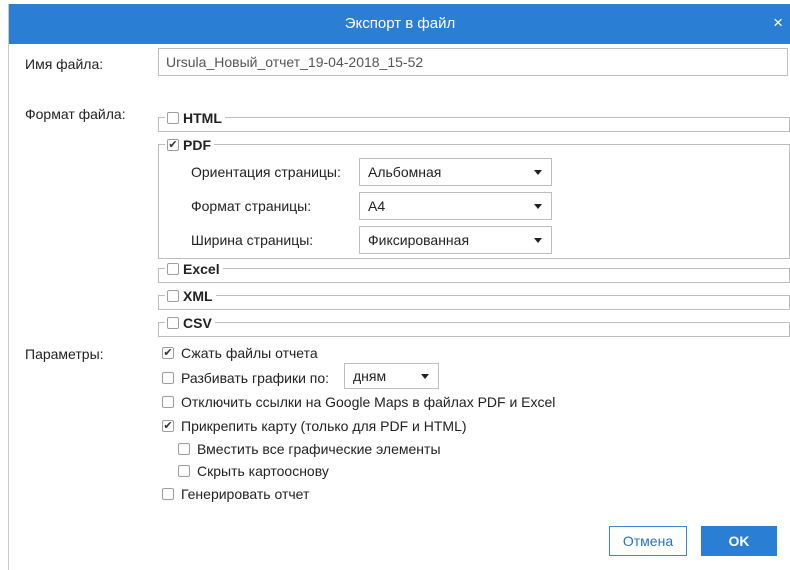 This screenshot has height=570, width=790. Describe the element at coordinates (255, 378) in the screenshot. I see `split-label: Разбивать графики по:` at that location.